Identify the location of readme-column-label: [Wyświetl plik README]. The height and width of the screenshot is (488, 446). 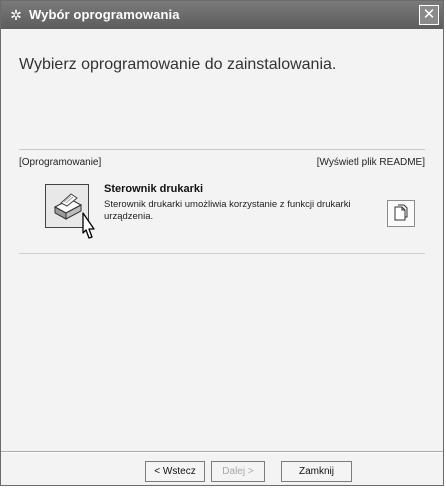
(370, 162).